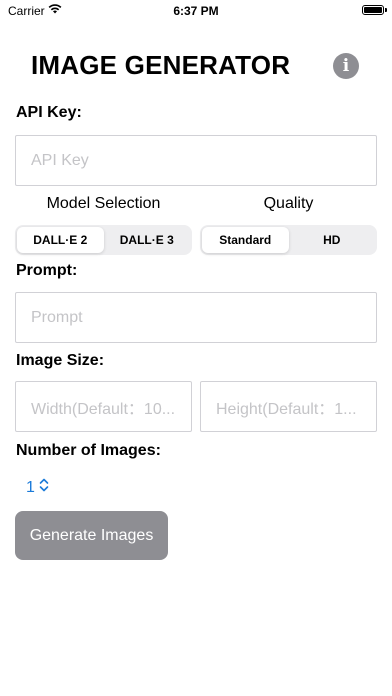 This screenshot has height=696, width=392. I want to click on battery-icon, so click(374, 10).